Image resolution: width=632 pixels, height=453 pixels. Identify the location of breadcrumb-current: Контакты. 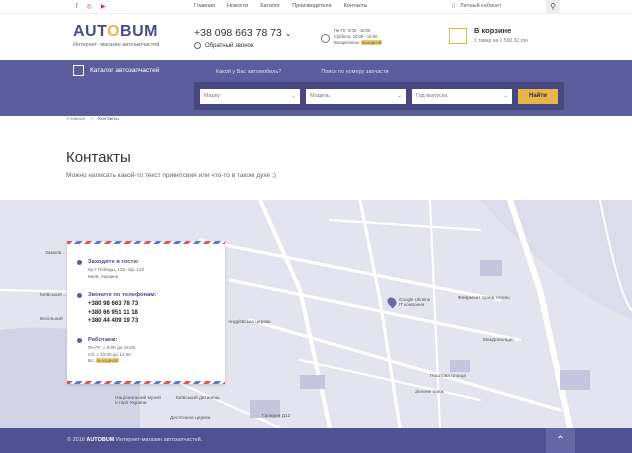
(108, 119).